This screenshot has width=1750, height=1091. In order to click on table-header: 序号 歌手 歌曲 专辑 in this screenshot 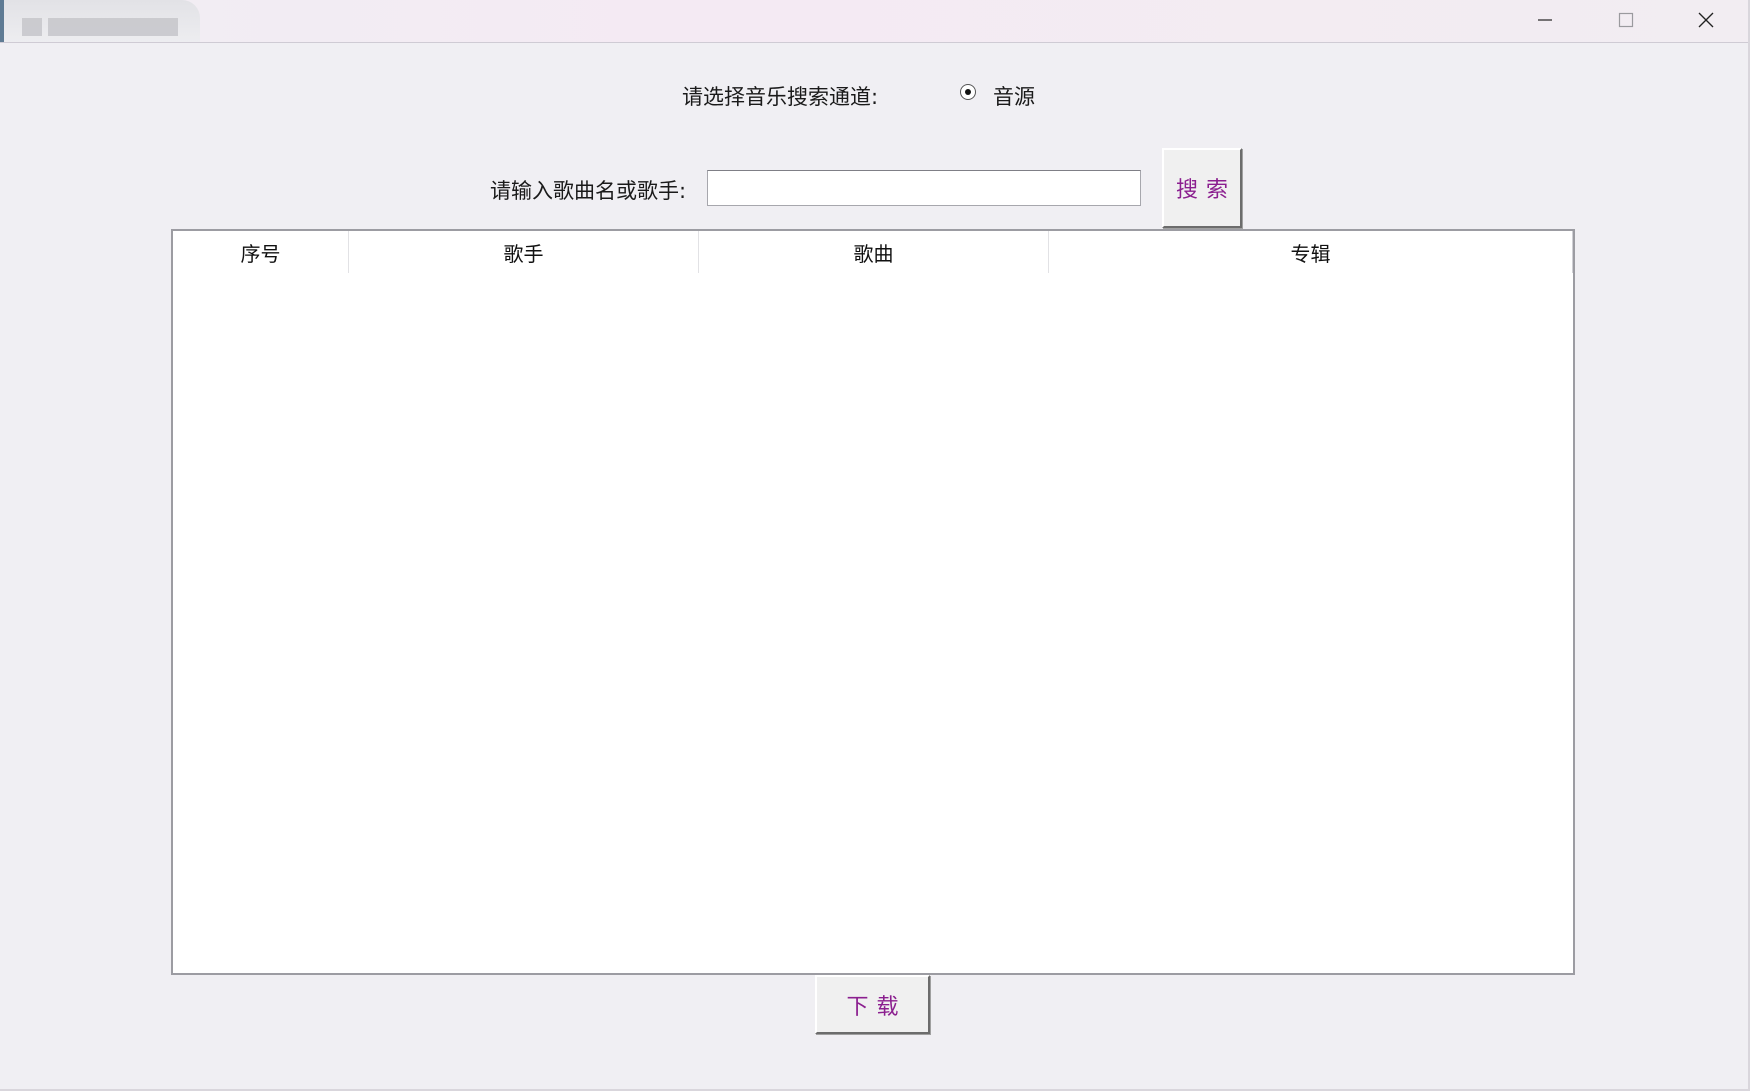, I will do `click(873, 252)`.